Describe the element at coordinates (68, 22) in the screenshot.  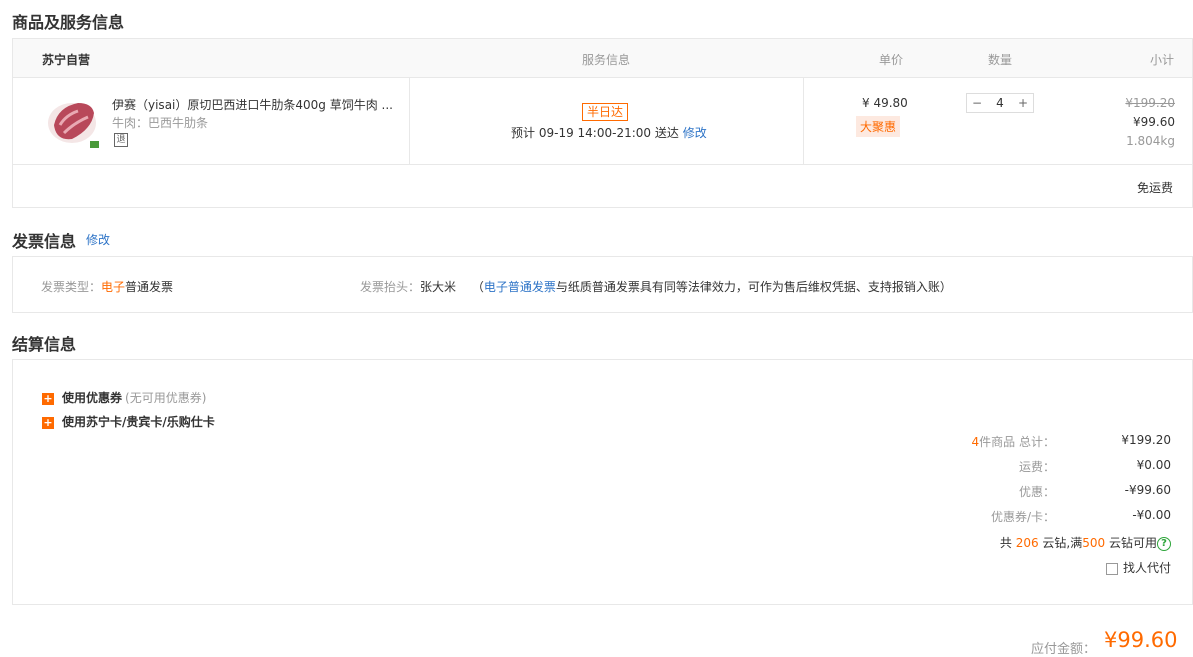
I see `goods-section-title: 商品及服务信息` at that location.